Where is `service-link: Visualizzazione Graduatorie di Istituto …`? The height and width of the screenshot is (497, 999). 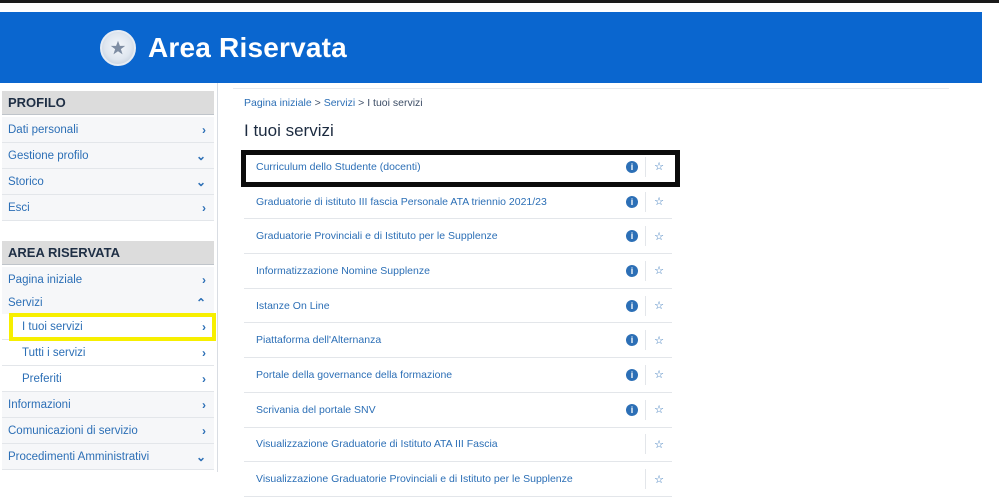
service-link: Visualizzazione Graduatorie di Istituto … is located at coordinates (431, 444).